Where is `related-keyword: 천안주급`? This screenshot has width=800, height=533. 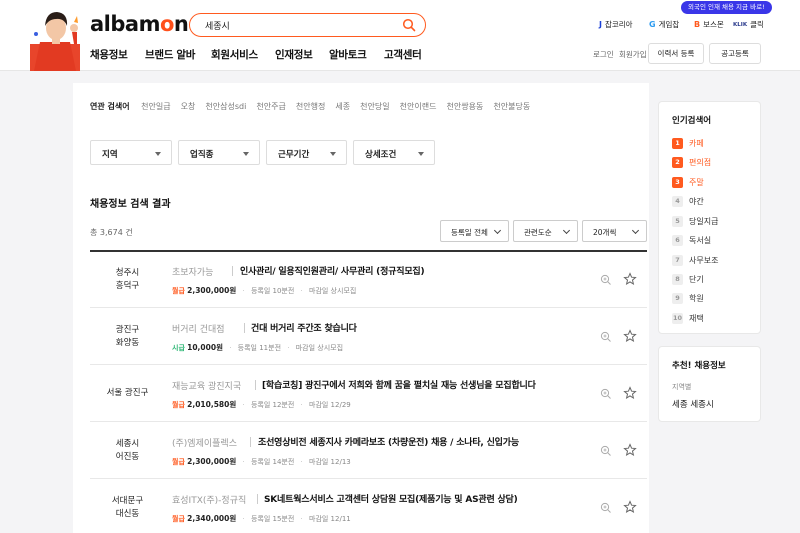 related-keyword: 천안주급 is located at coordinates (270, 106).